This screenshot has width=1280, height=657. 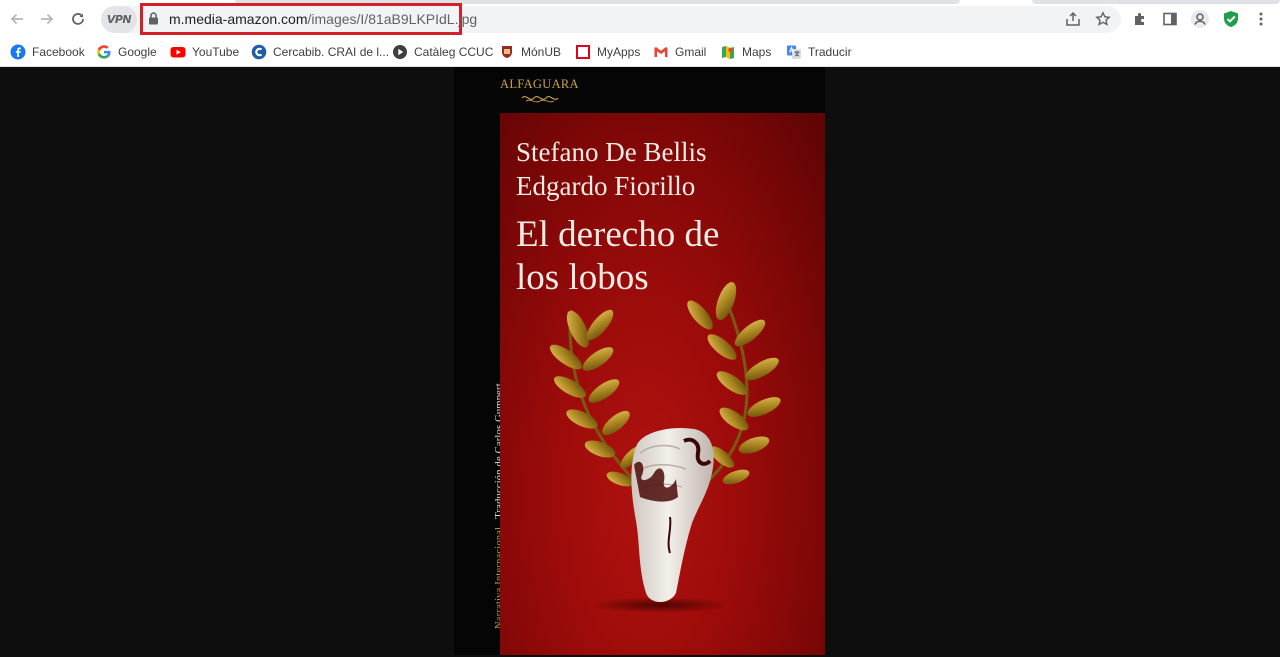 I want to click on tab-strip-edge, so click(x=1156, y=2).